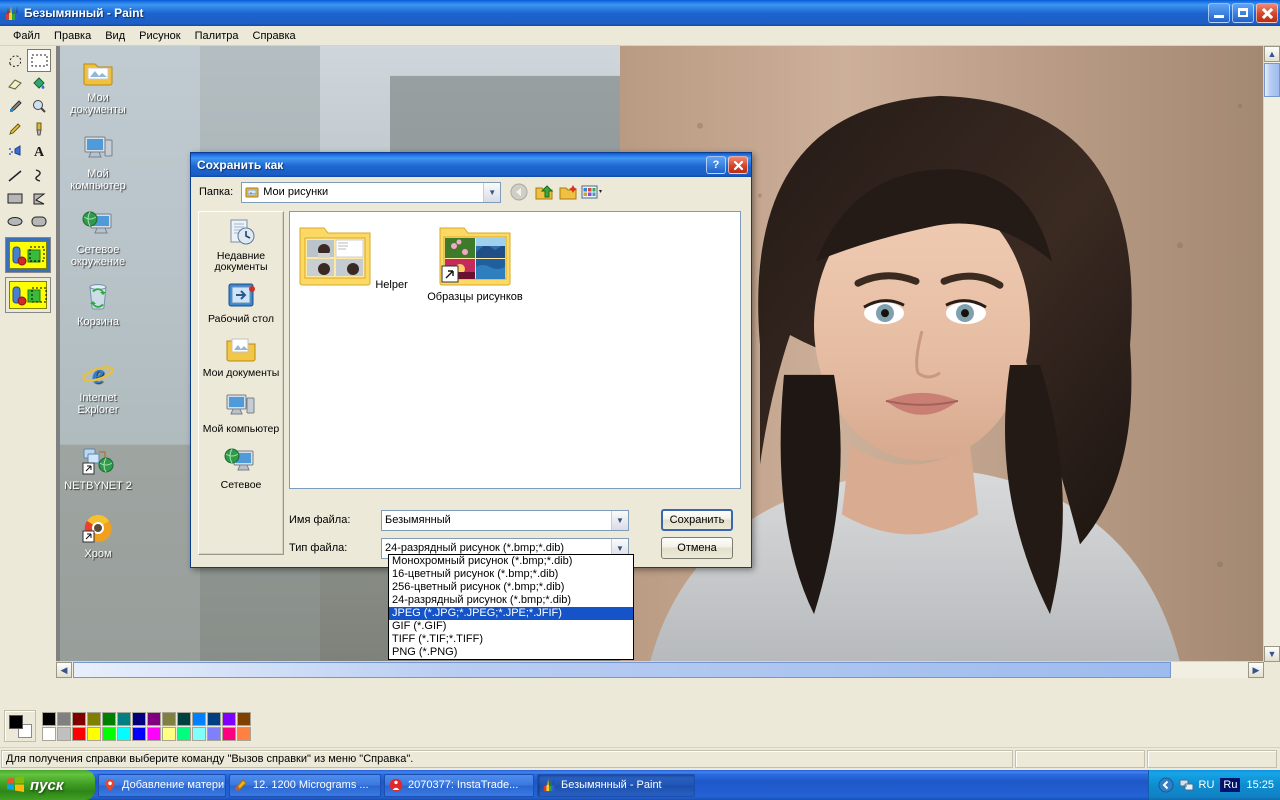 The image size is (1280, 800). I want to click on eraser-tool, so click(15, 83).